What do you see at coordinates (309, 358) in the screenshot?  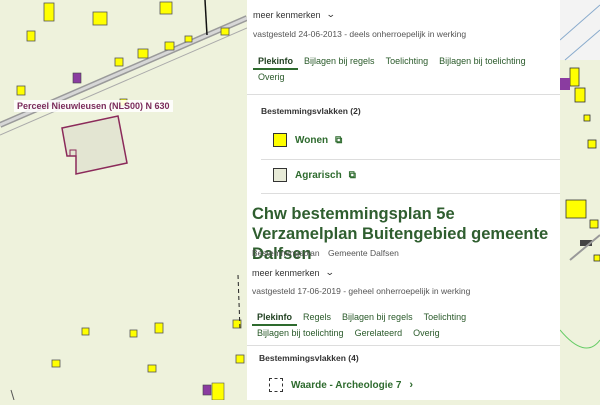 I see `plan2-section-title: Bestemmingsvlakken (4)` at bounding box center [309, 358].